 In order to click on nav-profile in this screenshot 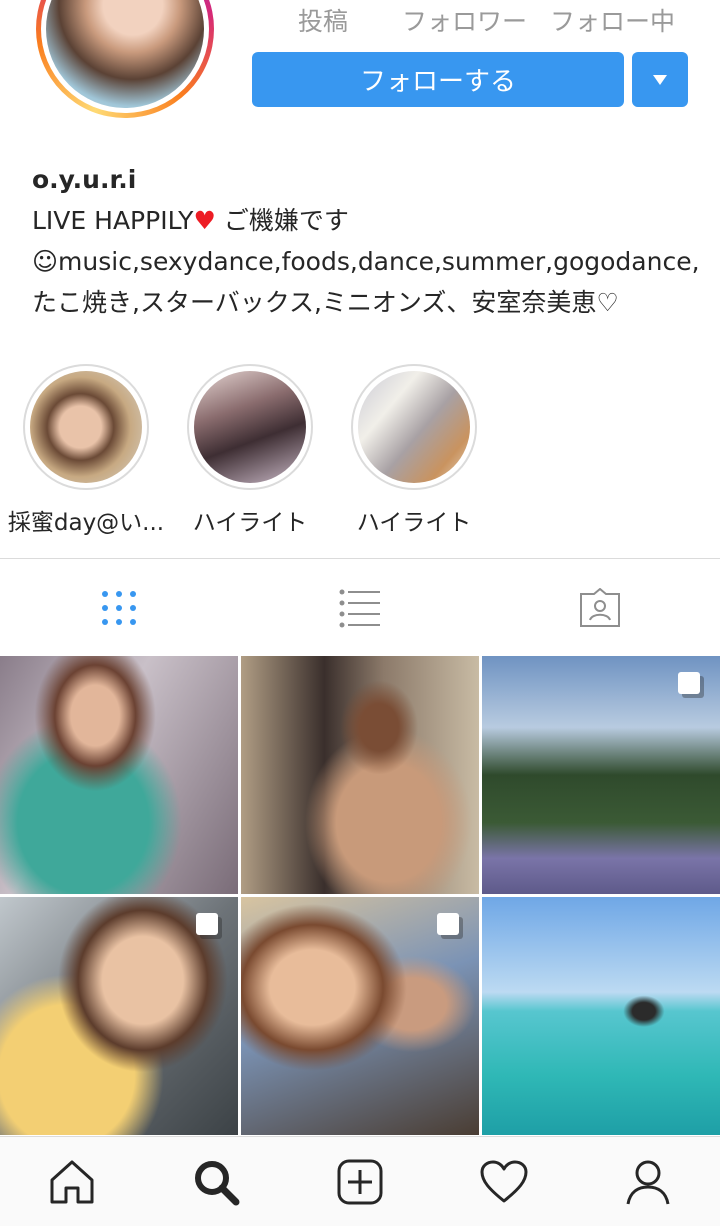, I will do `click(648, 1182)`.